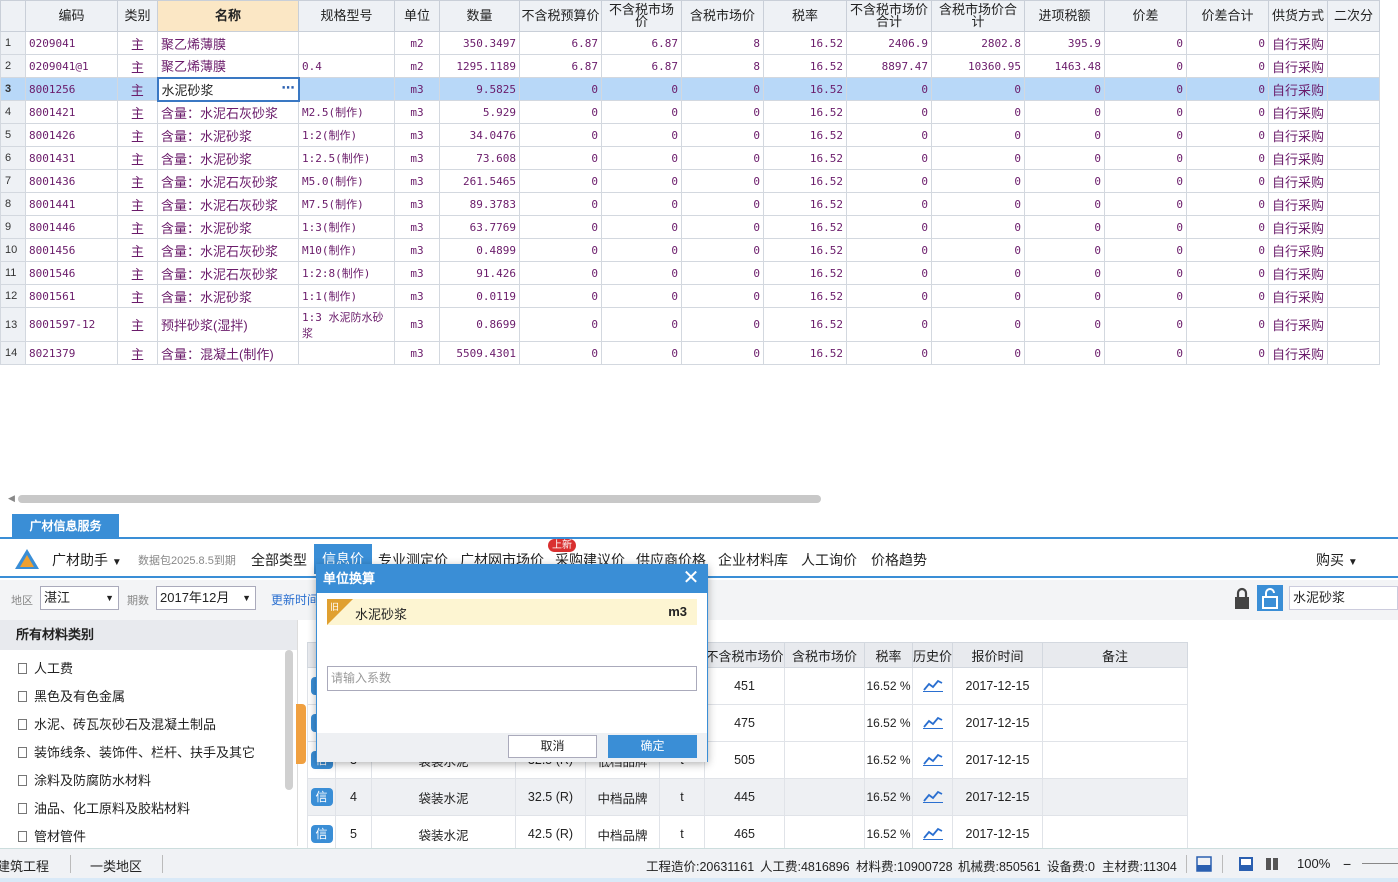 Image resolution: width=1398 pixels, height=882 pixels. What do you see at coordinates (65, 526) in the screenshot?
I see `tab-material-info-service: 广材信息服务` at bounding box center [65, 526].